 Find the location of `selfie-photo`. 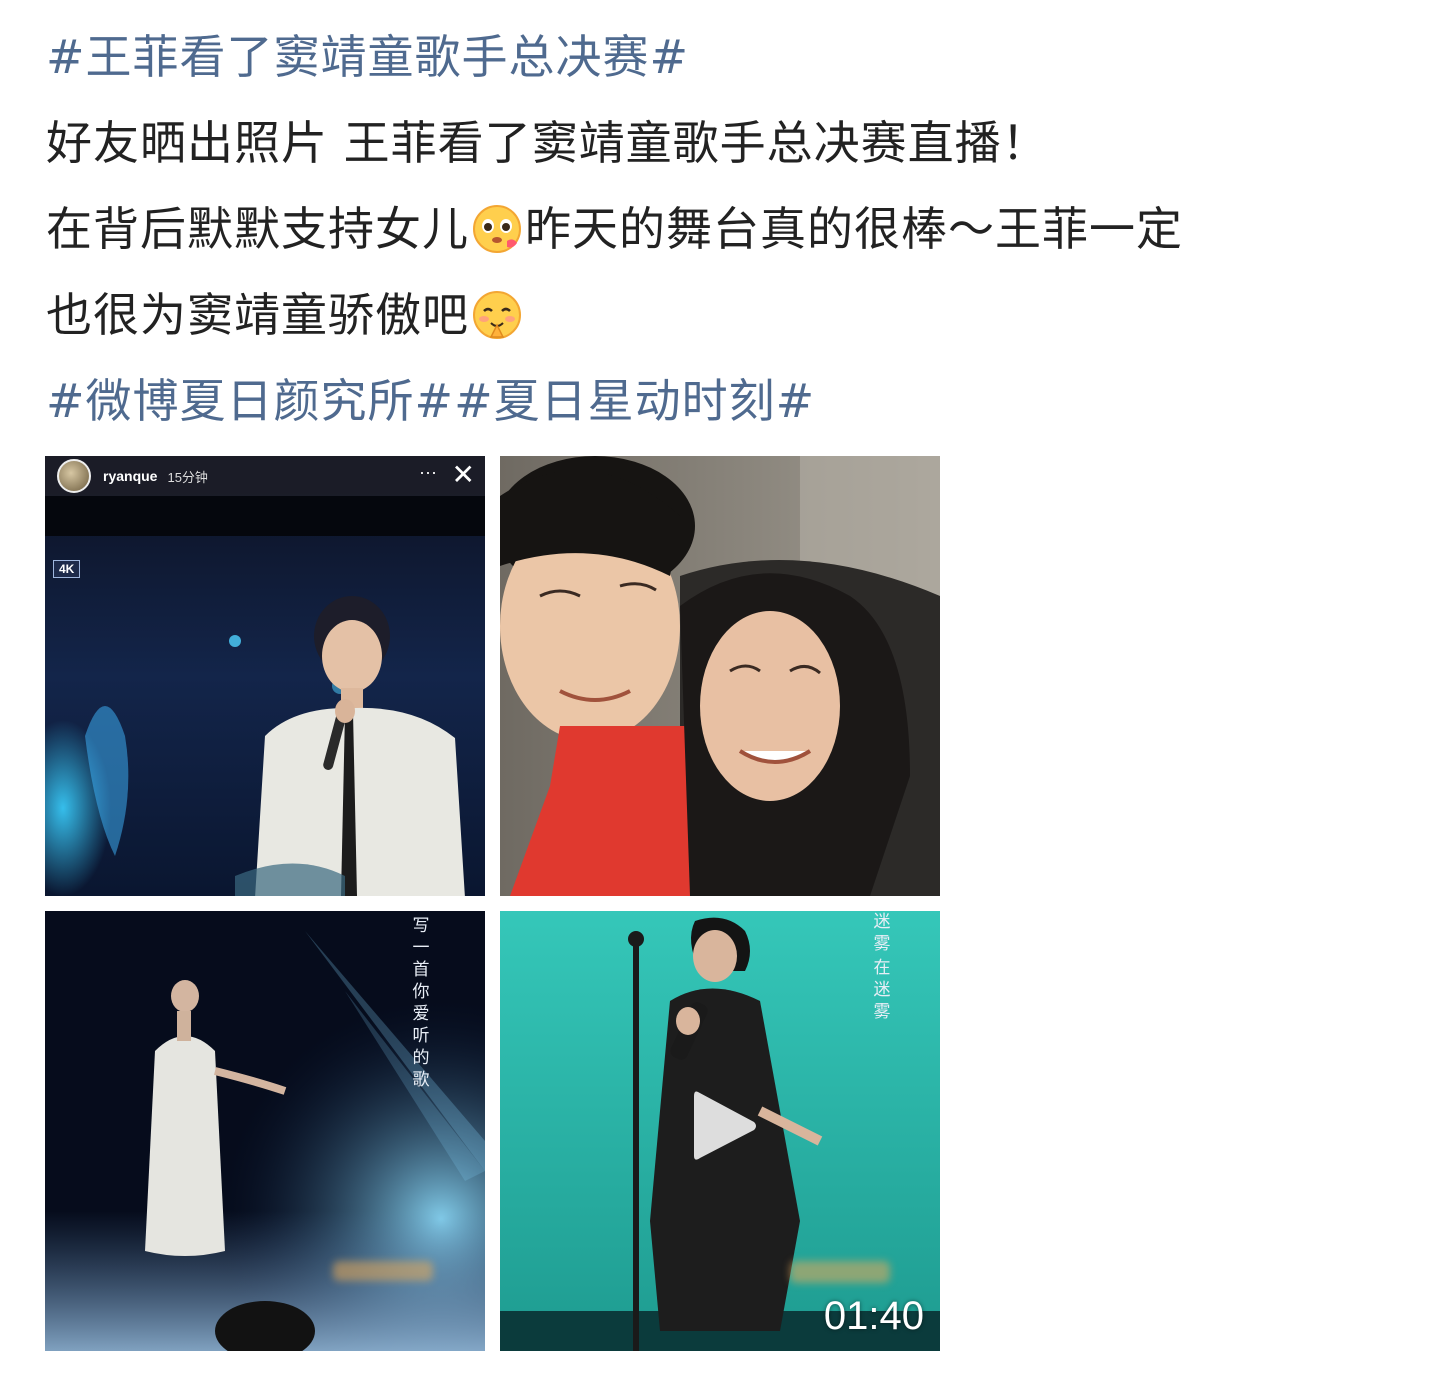

selfie-photo is located at coordinates (720, 676).